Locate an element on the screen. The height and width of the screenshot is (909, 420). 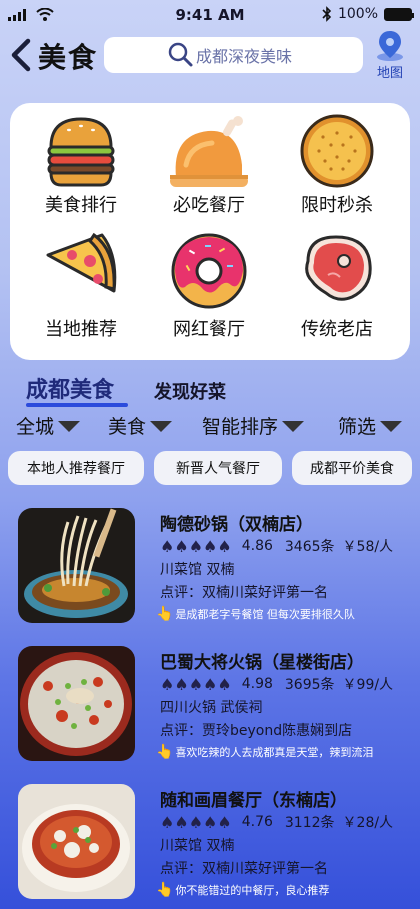
cracker-icon is located at coordinates (337, 151).